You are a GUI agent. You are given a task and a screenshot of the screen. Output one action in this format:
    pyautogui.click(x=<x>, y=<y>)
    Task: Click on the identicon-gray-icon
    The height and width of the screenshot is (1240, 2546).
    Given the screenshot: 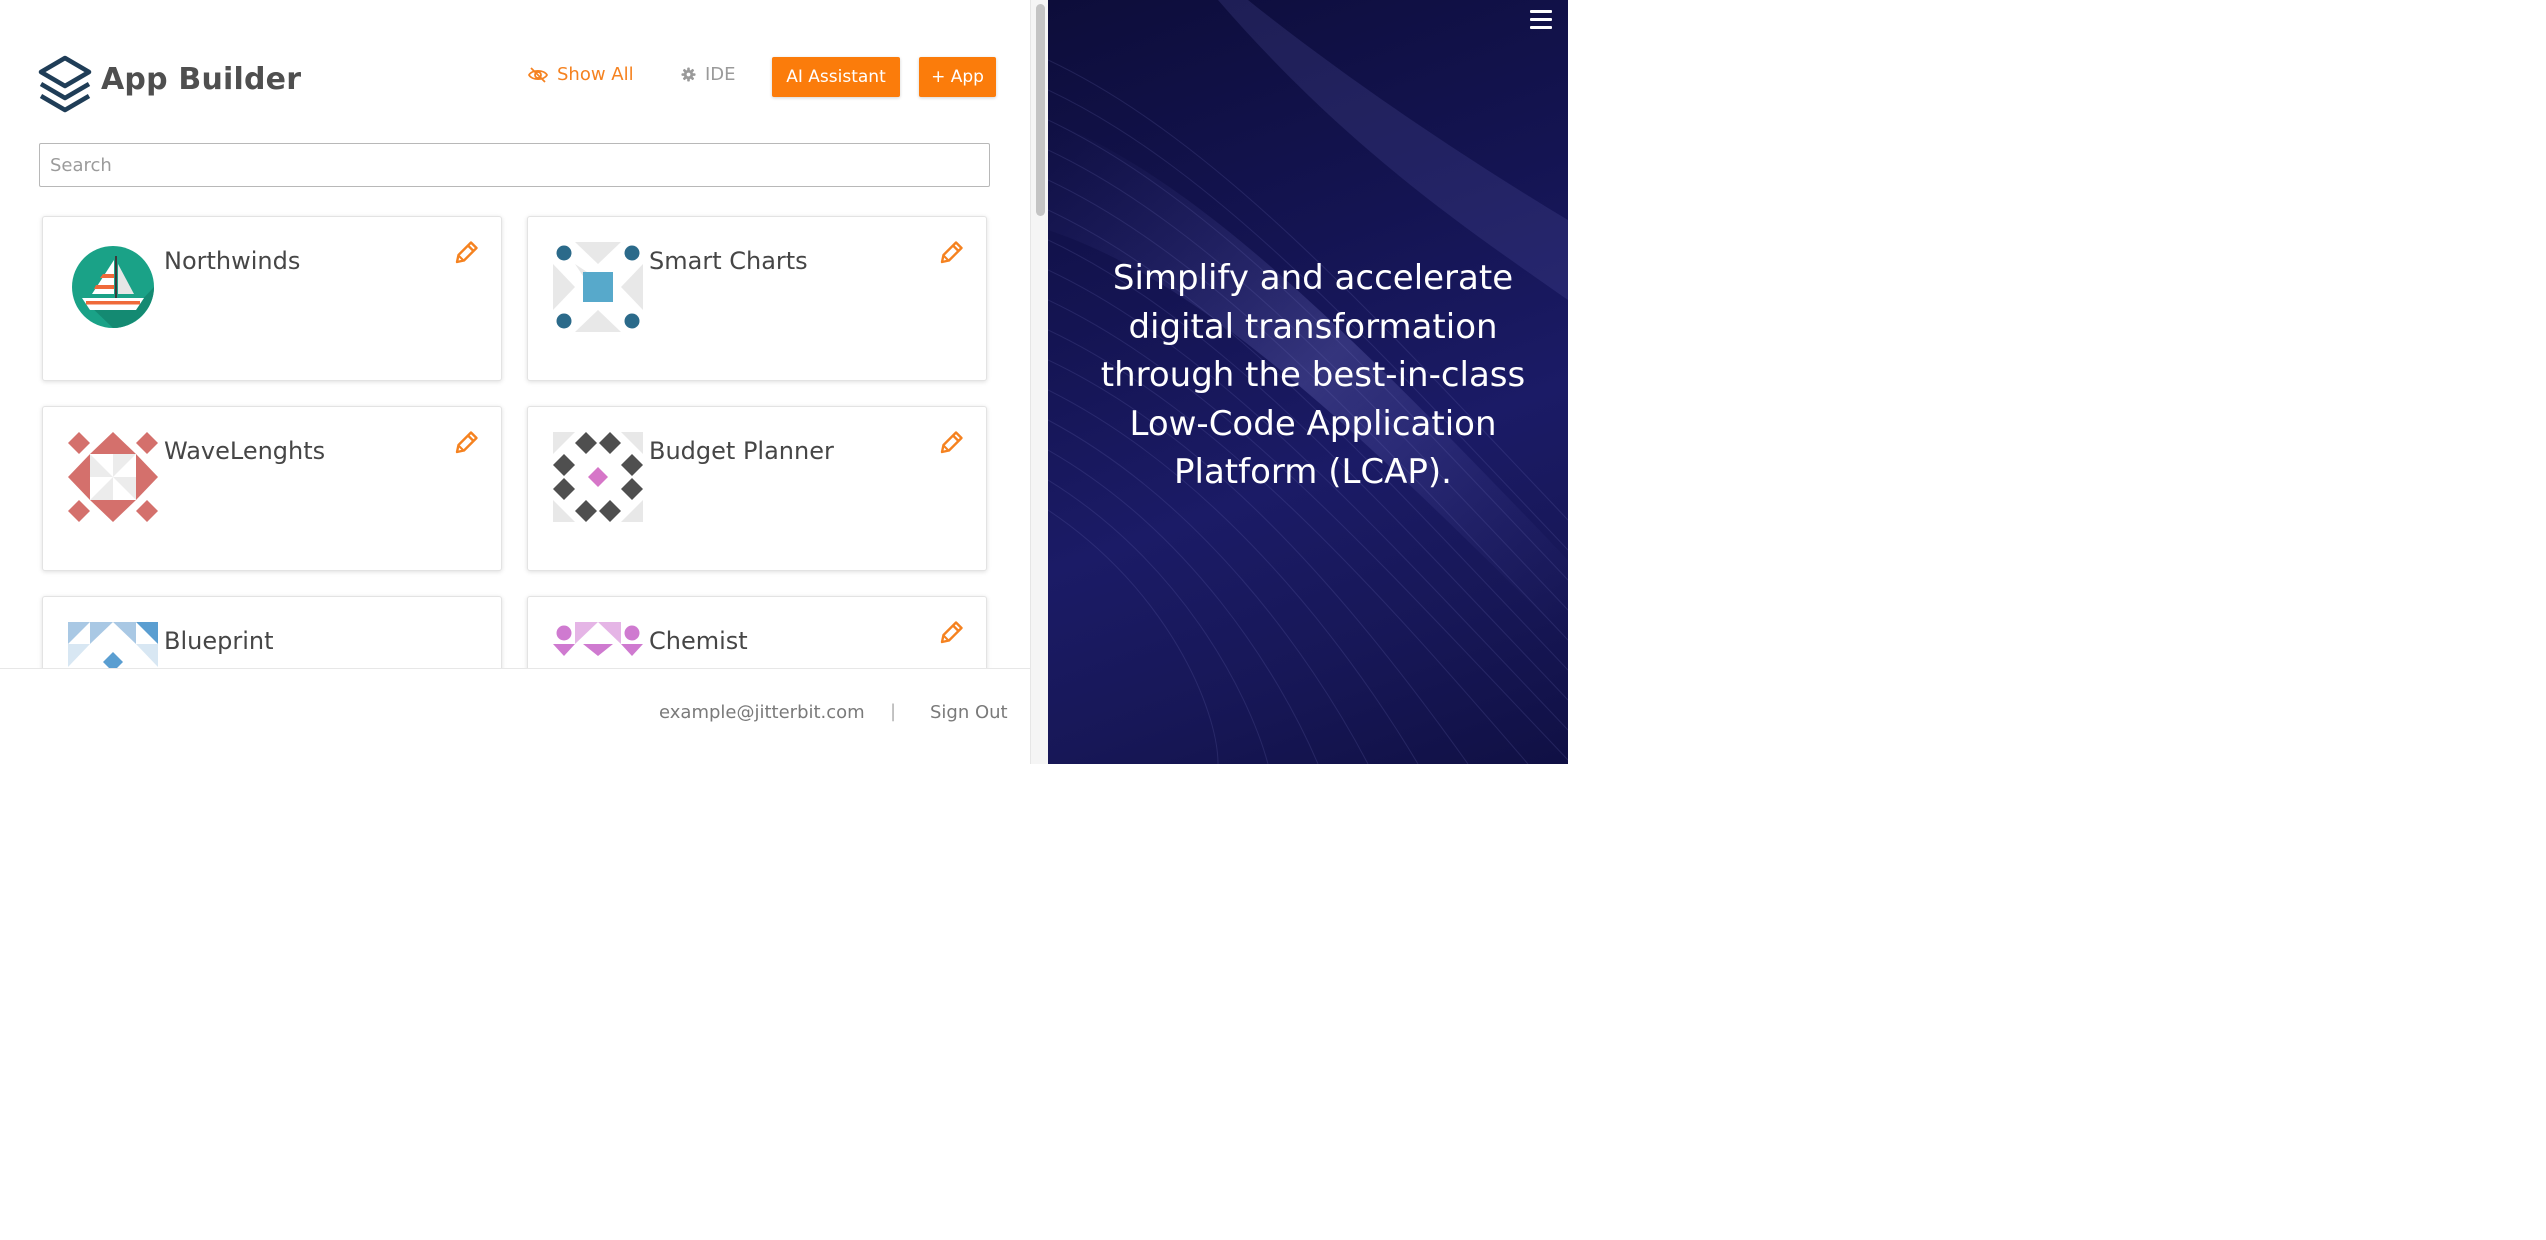 What is the action you would take?
    pyautogui.click(x=598, y=477)
    